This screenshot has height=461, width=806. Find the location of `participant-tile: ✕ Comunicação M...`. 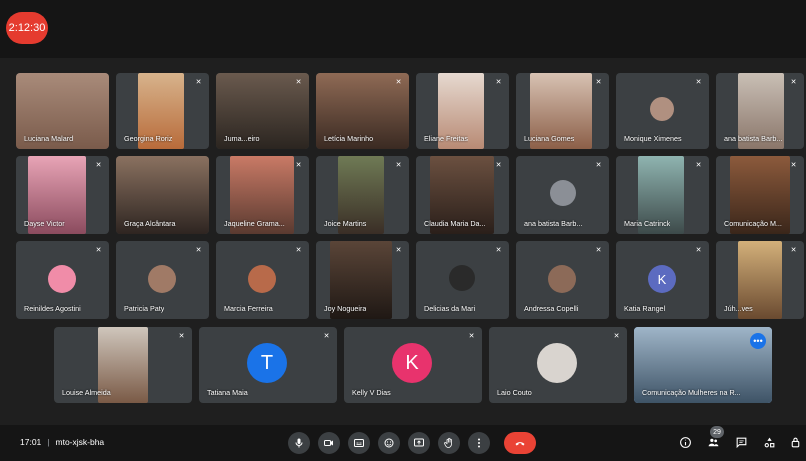

participant-tile: ✕ Comunicação M... is located at coordinates (760, 195).